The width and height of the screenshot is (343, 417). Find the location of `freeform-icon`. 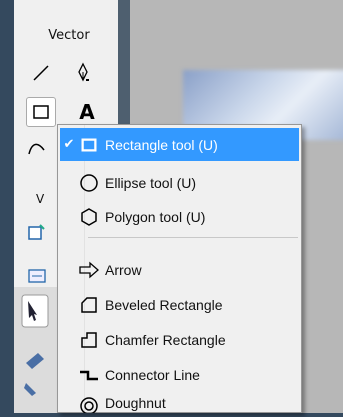

freeform-icon is located at coordinates (36, 149).